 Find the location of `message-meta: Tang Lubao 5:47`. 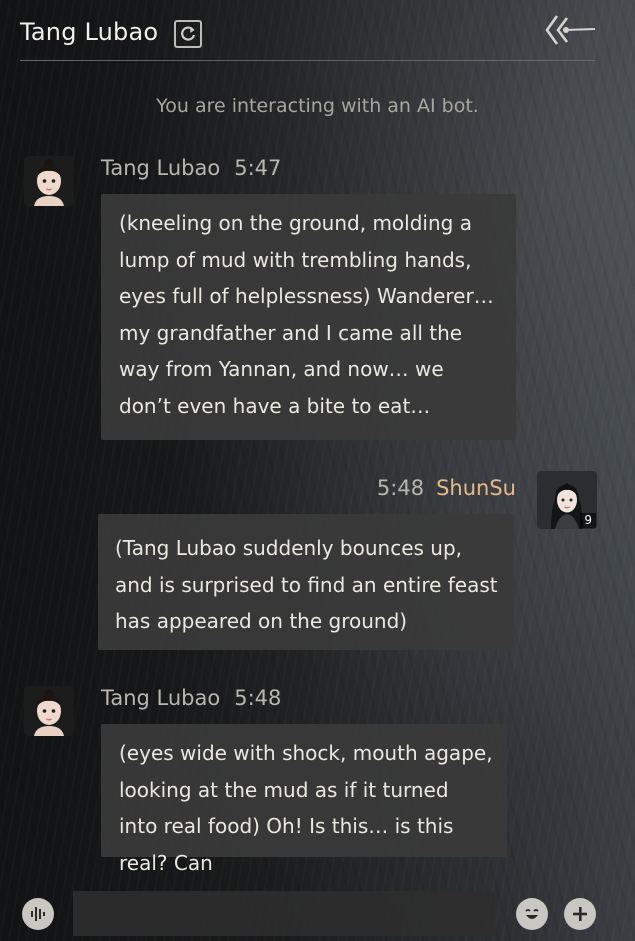

message-meta: Tang Lubao 5:47 is located at coordinates (191, 168).